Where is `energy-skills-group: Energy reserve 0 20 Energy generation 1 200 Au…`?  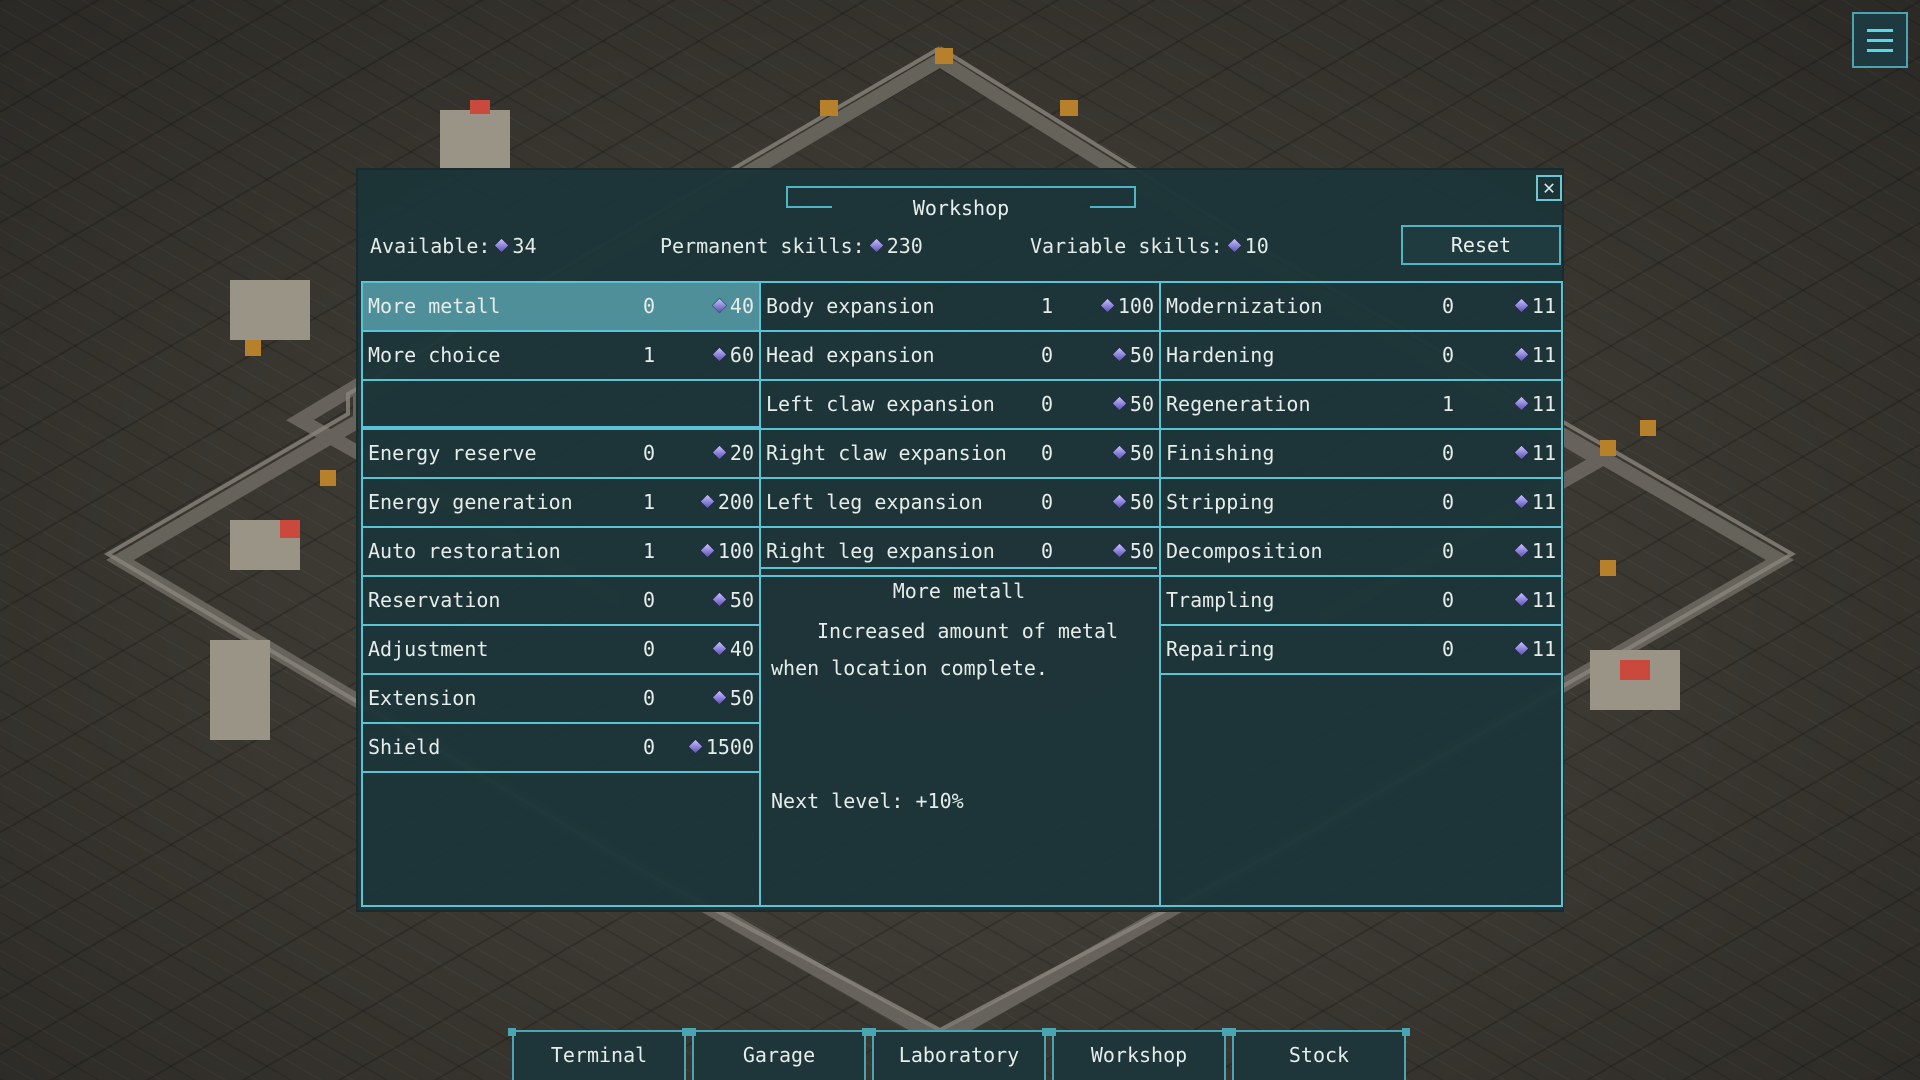 energy-skills-group: Energy reserve 0 20 Energy generation 1 200 Au… is located at coordinates (561, 601).